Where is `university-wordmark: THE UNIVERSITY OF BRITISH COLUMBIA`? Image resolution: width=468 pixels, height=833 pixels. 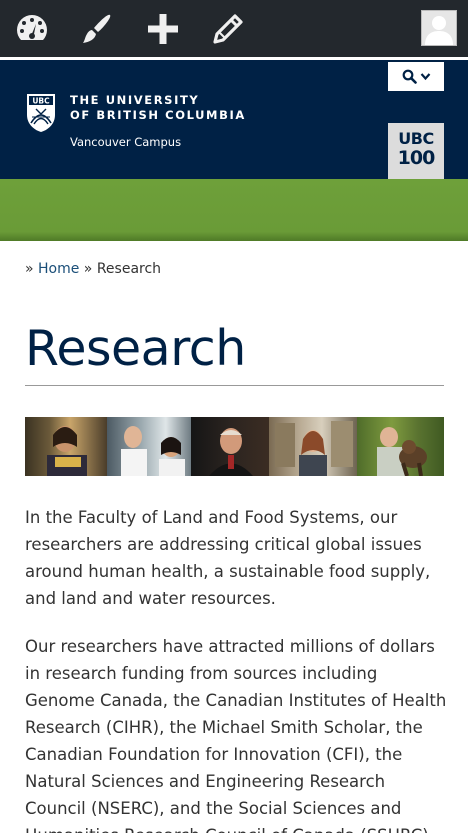
university-wordmark: THE UNIVERSITY OF BRITISH COLUMBIA is located at coordinates (158, 108).